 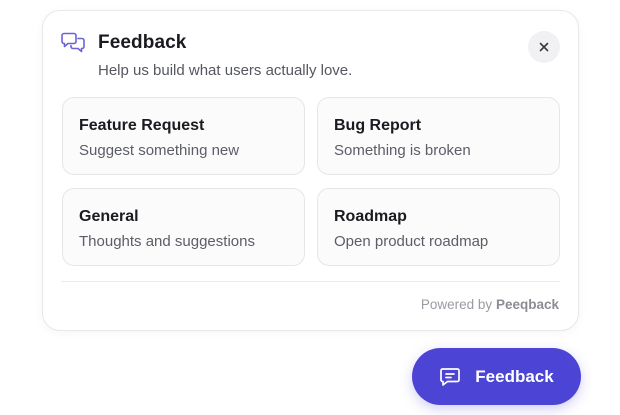 What do you see at coordinates (438, 136) in the screenshot?
I see `card-bug-report: Bug Report Something is broken` at bounding box center [438, 136].